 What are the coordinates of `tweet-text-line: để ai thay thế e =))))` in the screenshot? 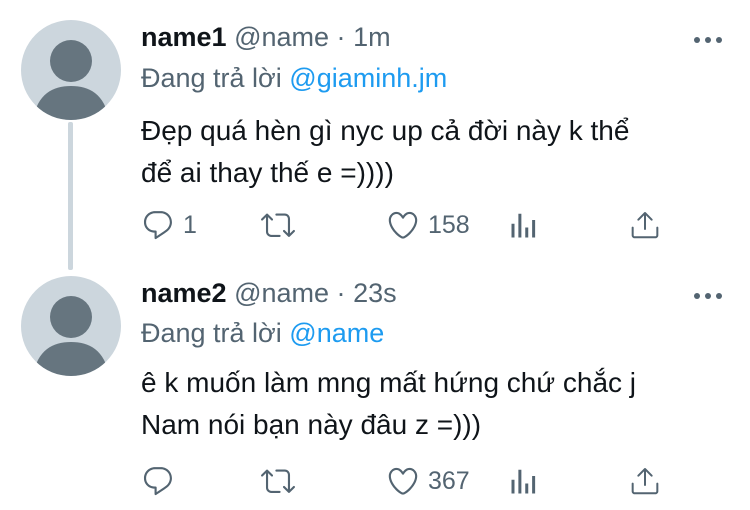 It's located at (267, 172).